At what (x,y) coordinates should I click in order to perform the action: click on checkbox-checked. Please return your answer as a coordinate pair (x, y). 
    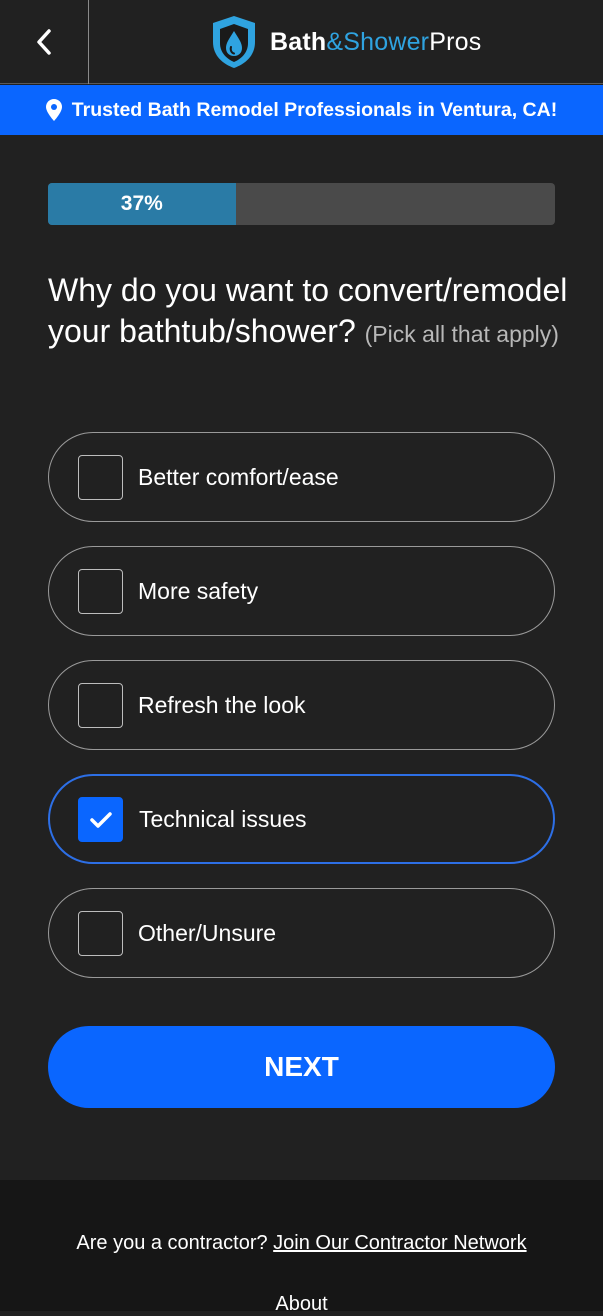
    Looking at the image, I should click on (100, 819).